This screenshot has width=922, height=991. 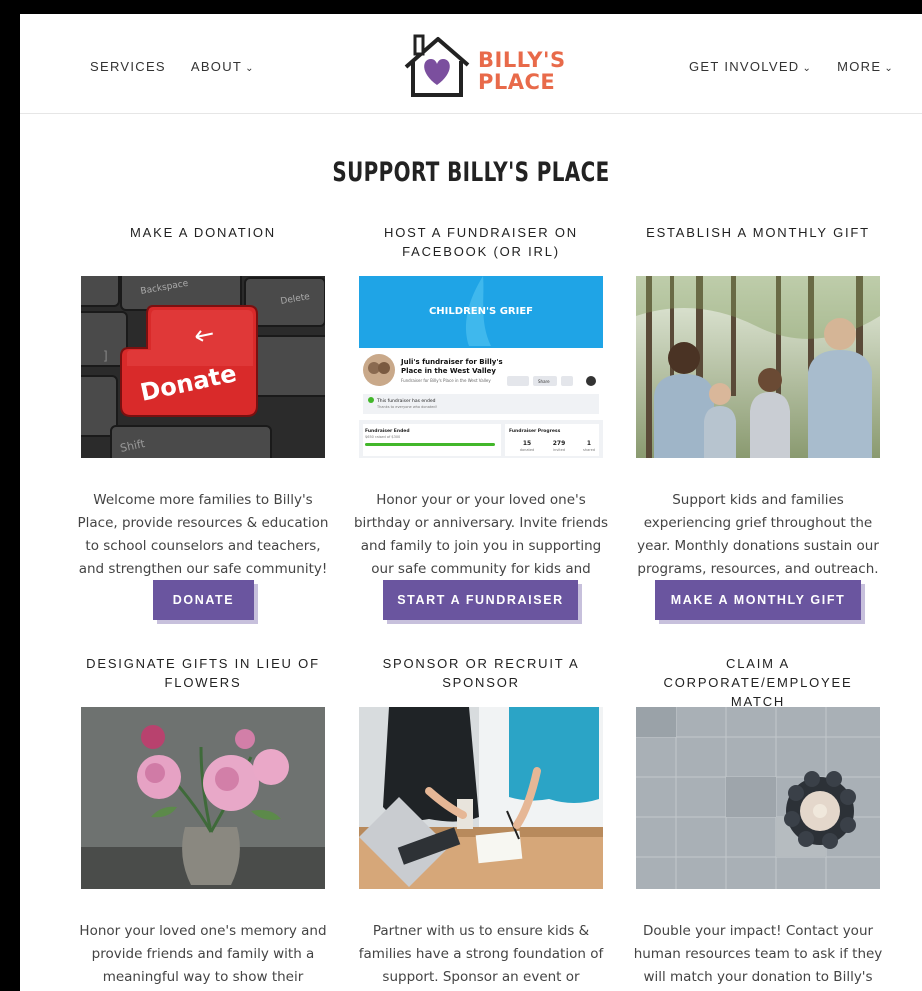 What do you see at coordinates (203, 798) in the screenshot?
I see `flowers-vase-image` at bounding box center [203, 798].